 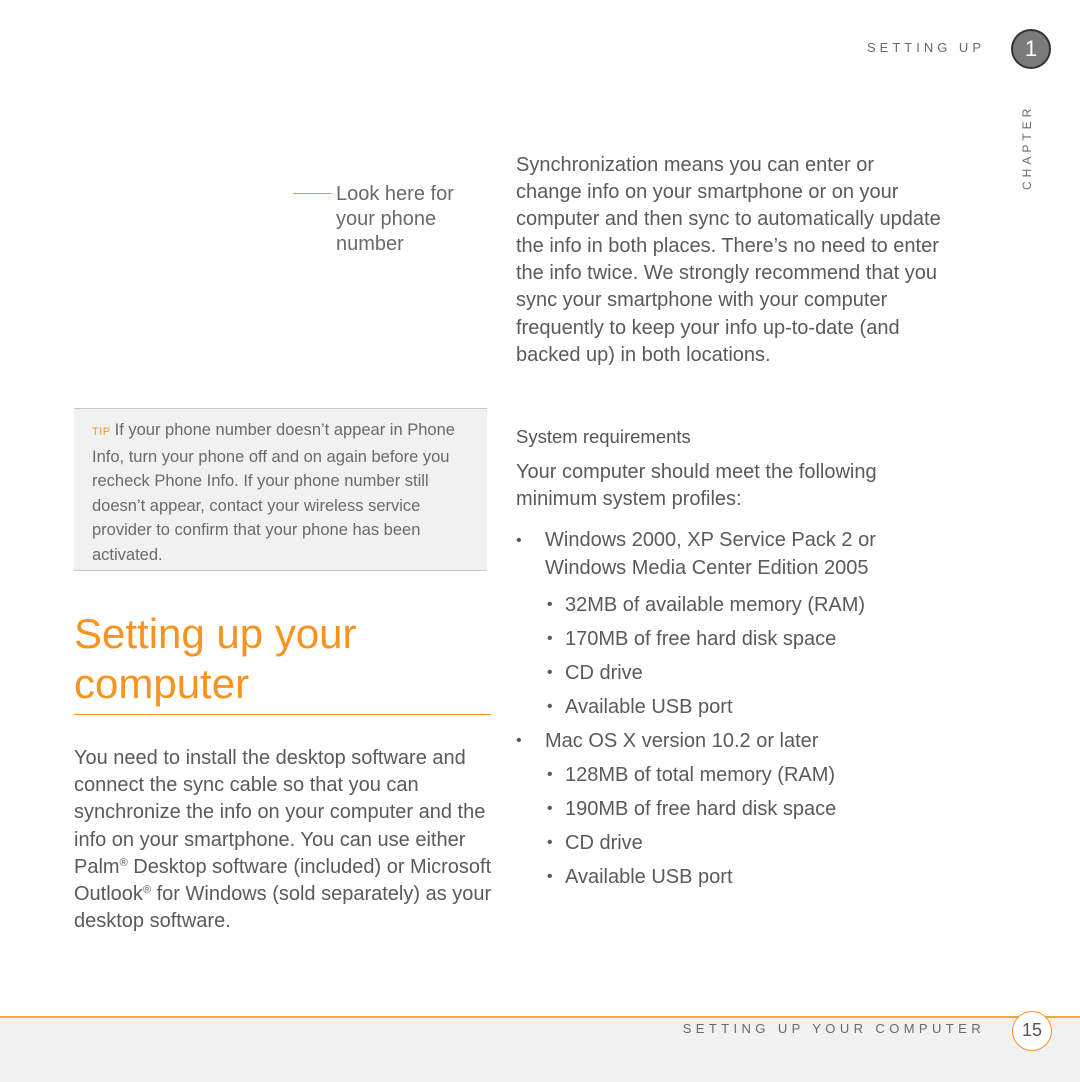 I want to click on requirement-item: • 190MB of free hard disk space, so click(x=726, y=809).